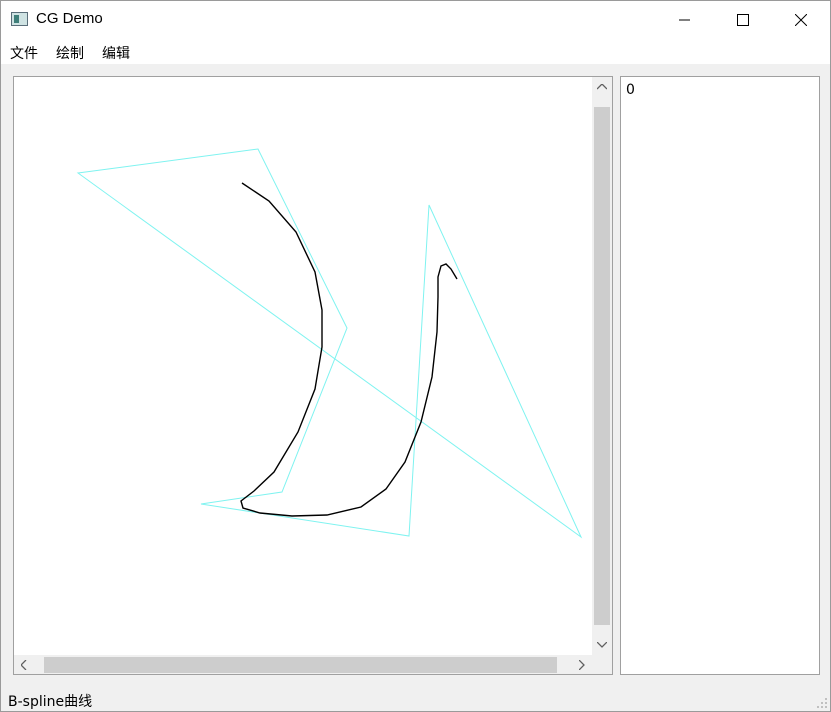 This screenshot has height=712, width=831. Describe the element at coordinates (50, 702) in the screenshot. I see `status-text: B-spline曲线` at that location.